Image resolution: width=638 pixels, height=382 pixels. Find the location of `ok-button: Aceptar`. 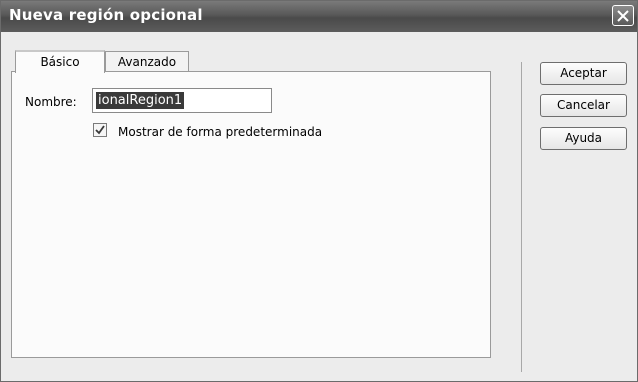

ok-button: Aceptar is located at coordinates (583, 73).